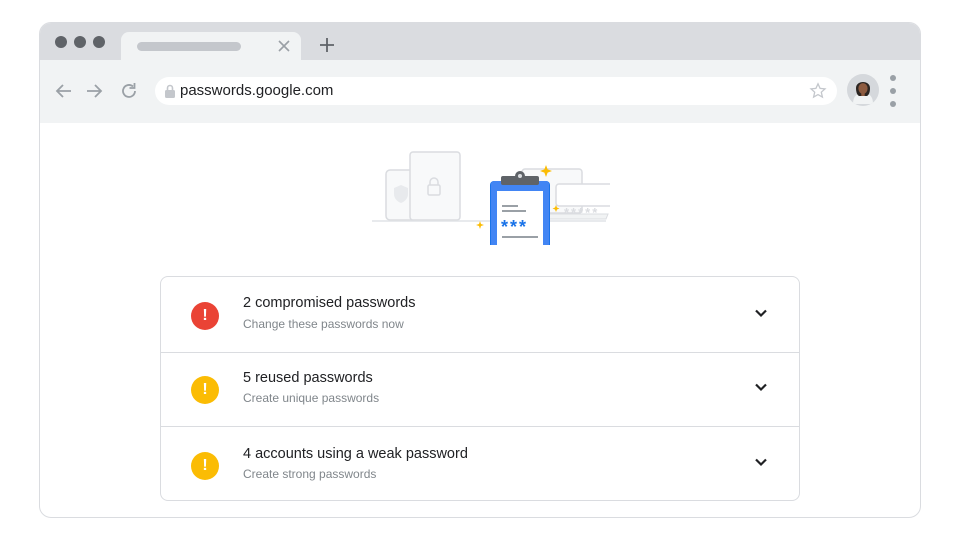 The image size is (960, 540). Describe the element at coordinates (311, 398) in the screenshot. I see `item-subtitle: Create unique passwords` at that location.